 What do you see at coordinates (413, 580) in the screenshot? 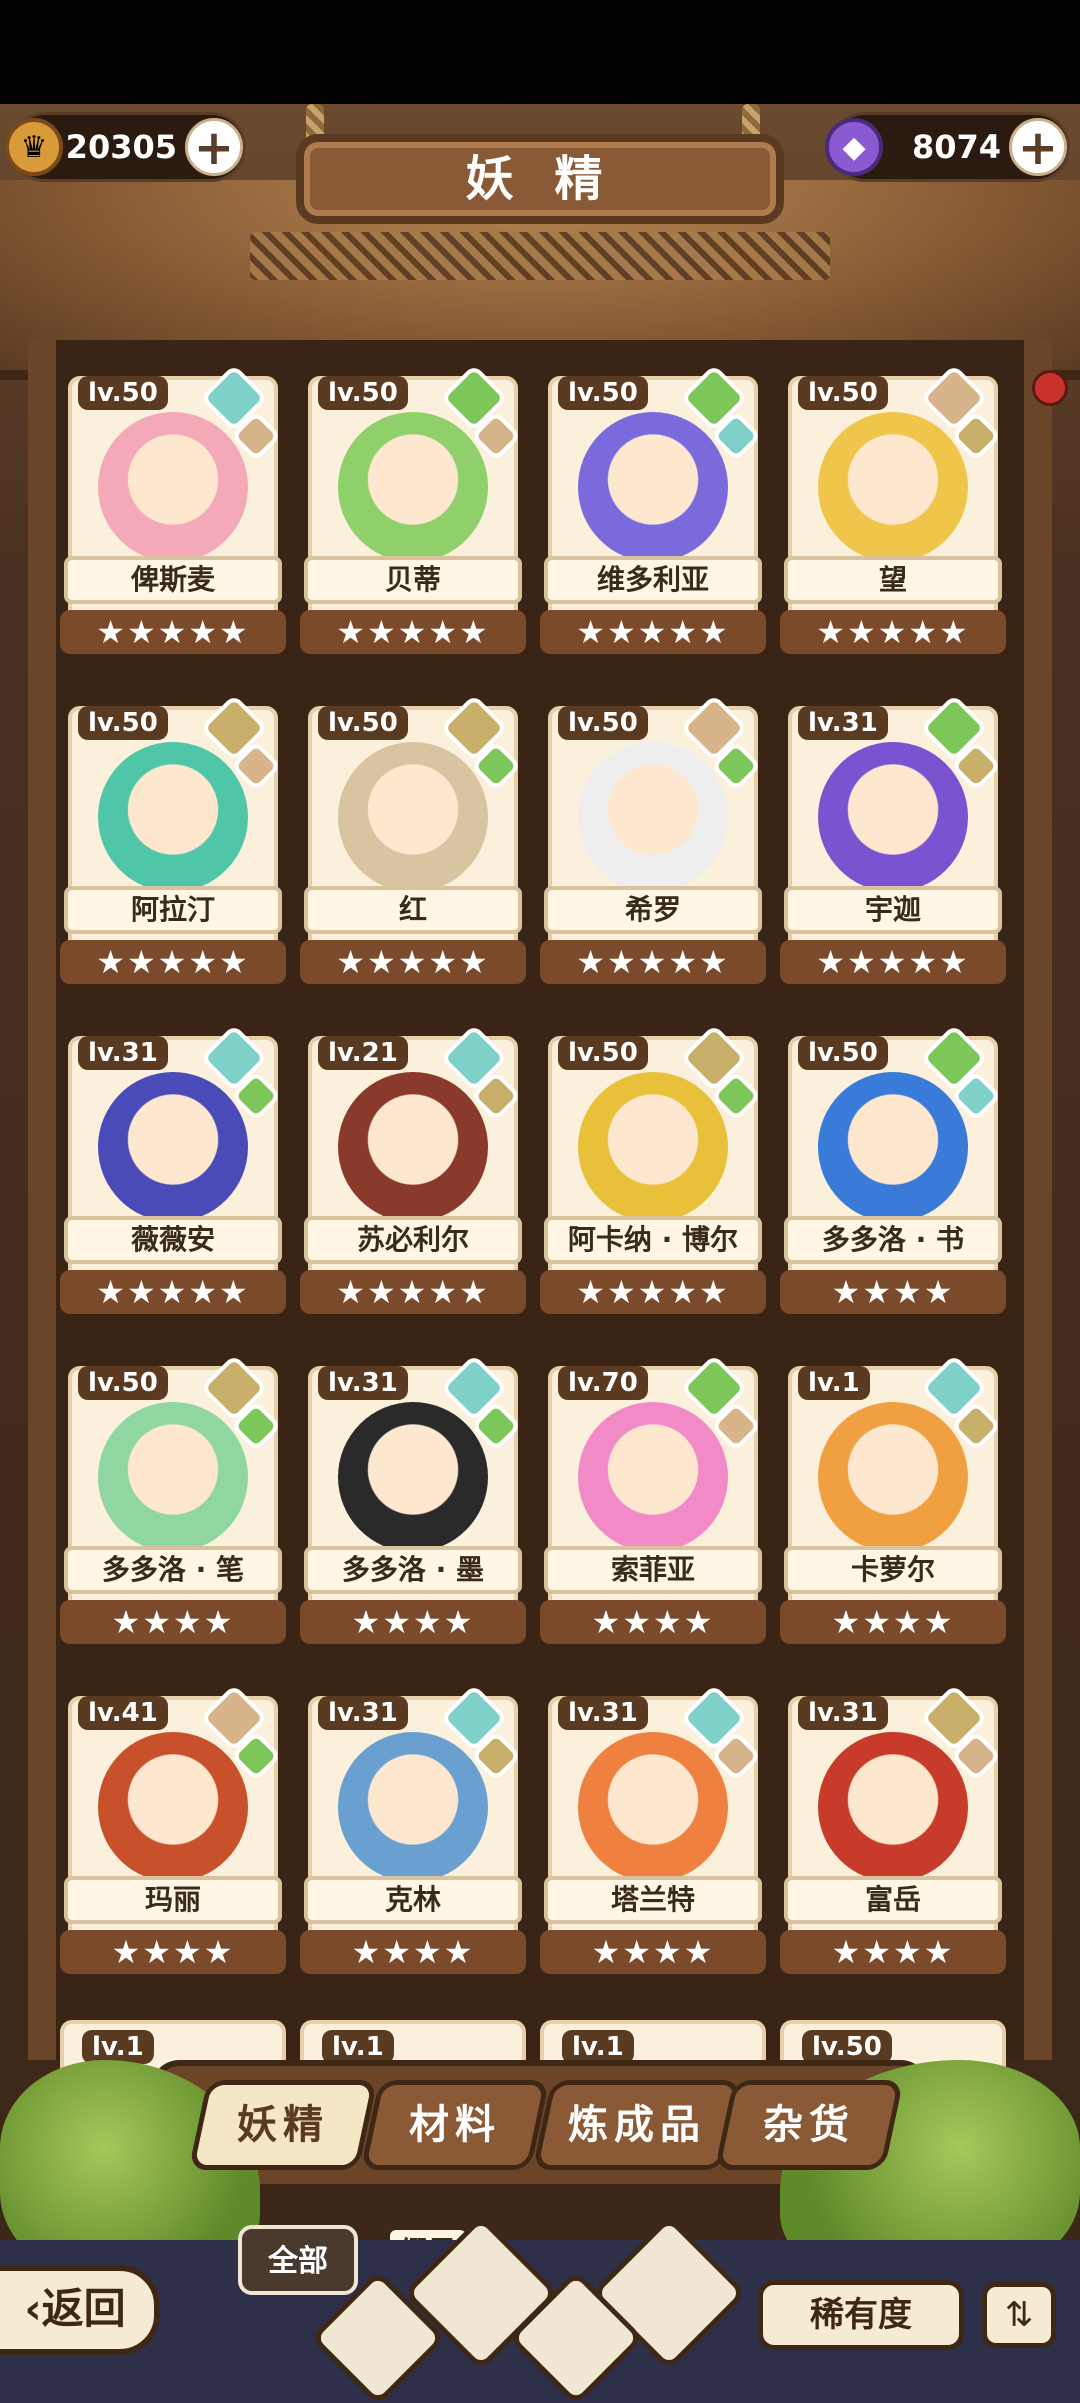
I see `fairy-name: 贝蒂` at bounding box center [413, 580].